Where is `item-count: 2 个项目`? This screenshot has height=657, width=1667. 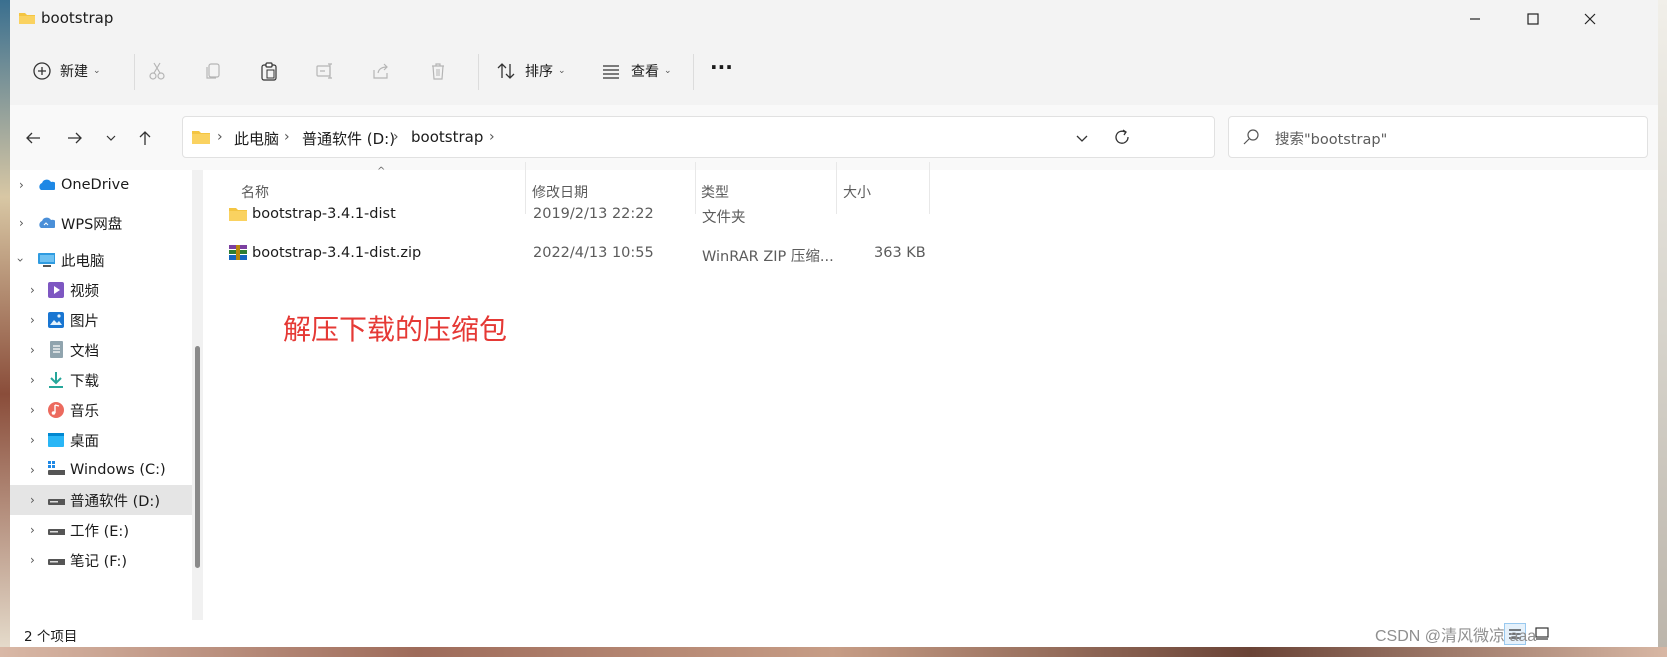
item-count: 2 个项目 is located at coordinates (51, 637).